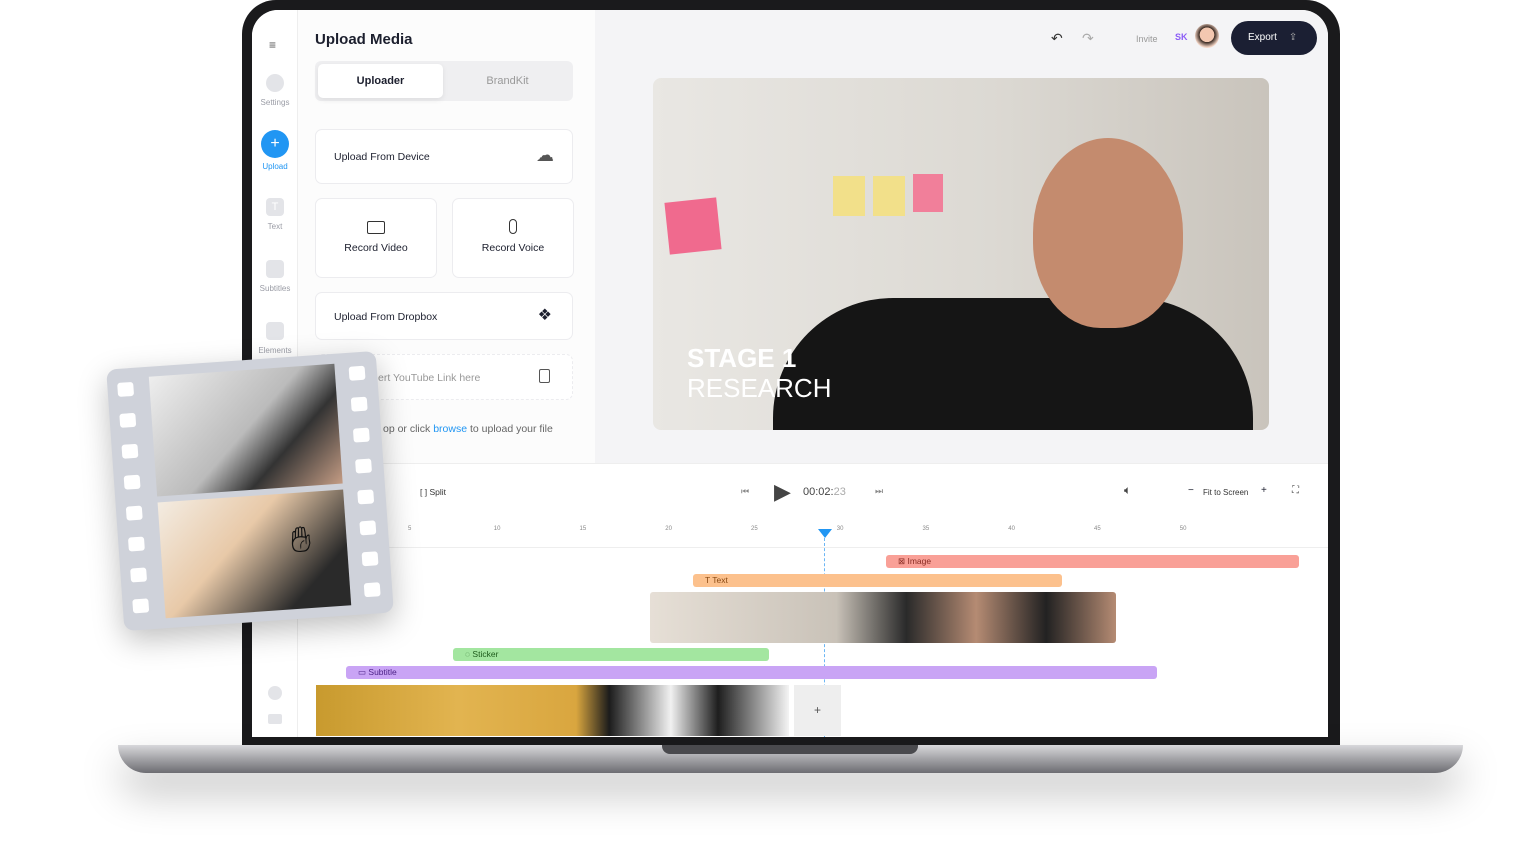 This screenshot has height=848, width=1536. I want to click on settings-icon, so click(275, 83).